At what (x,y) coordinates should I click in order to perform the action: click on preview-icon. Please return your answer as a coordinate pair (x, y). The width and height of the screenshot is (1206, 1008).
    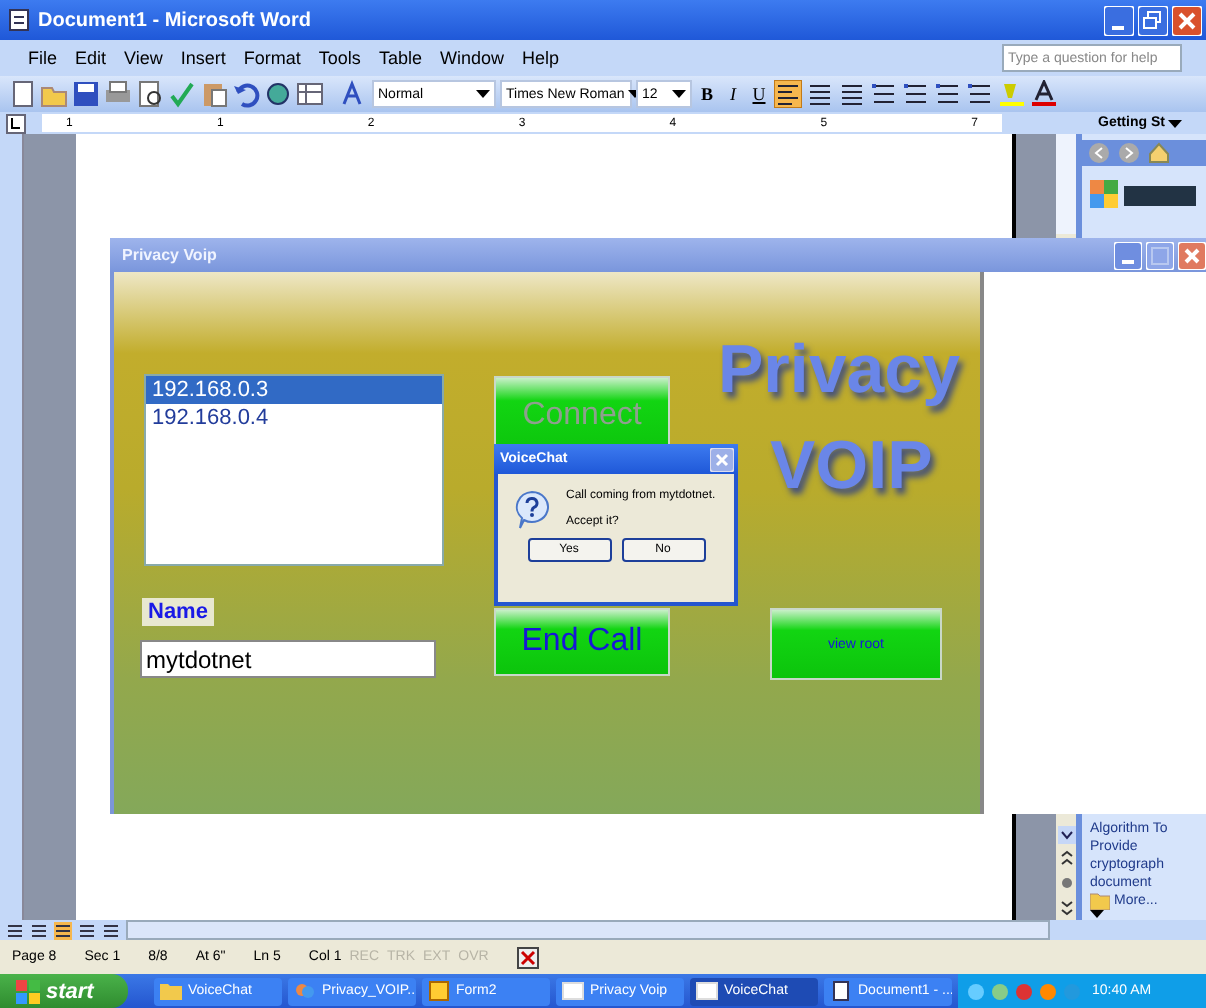
    Looking at the image, I should click on (150, 94).